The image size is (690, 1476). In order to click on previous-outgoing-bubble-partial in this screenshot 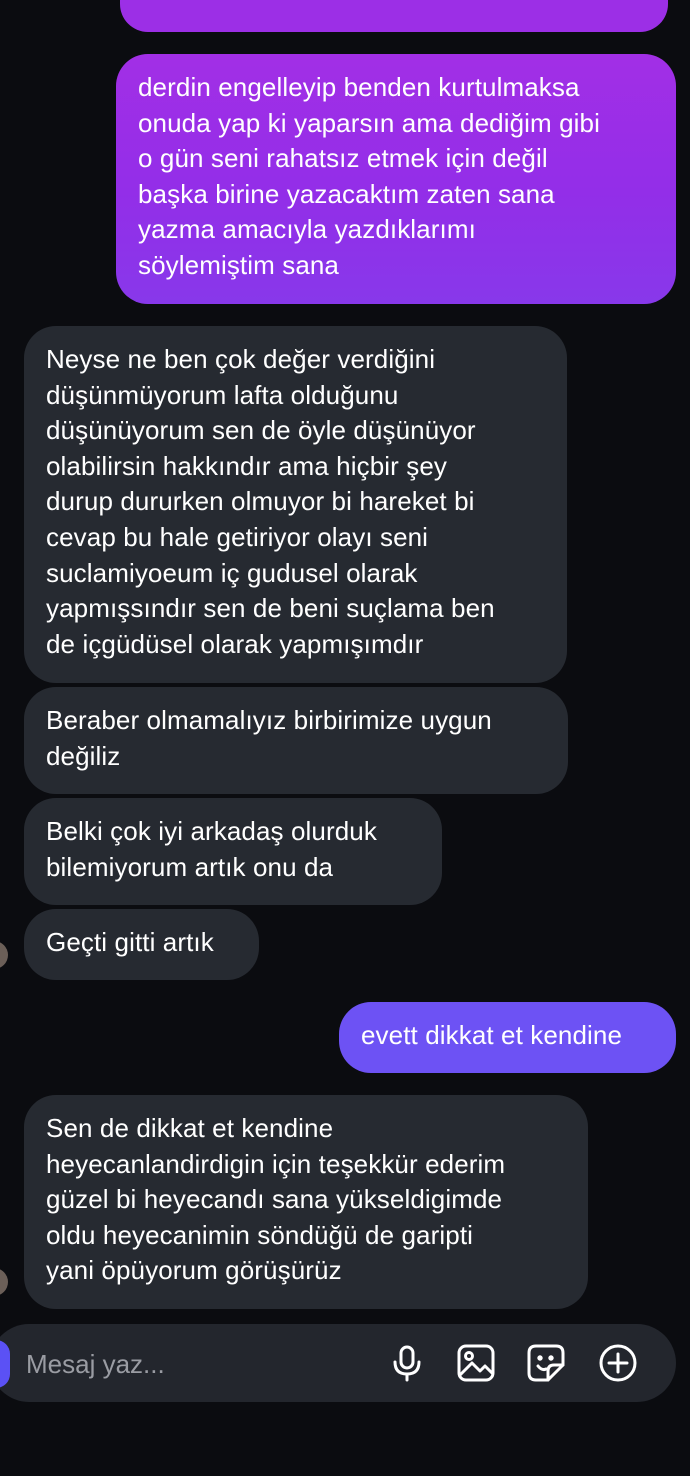, I will do `click(394, 16)`.